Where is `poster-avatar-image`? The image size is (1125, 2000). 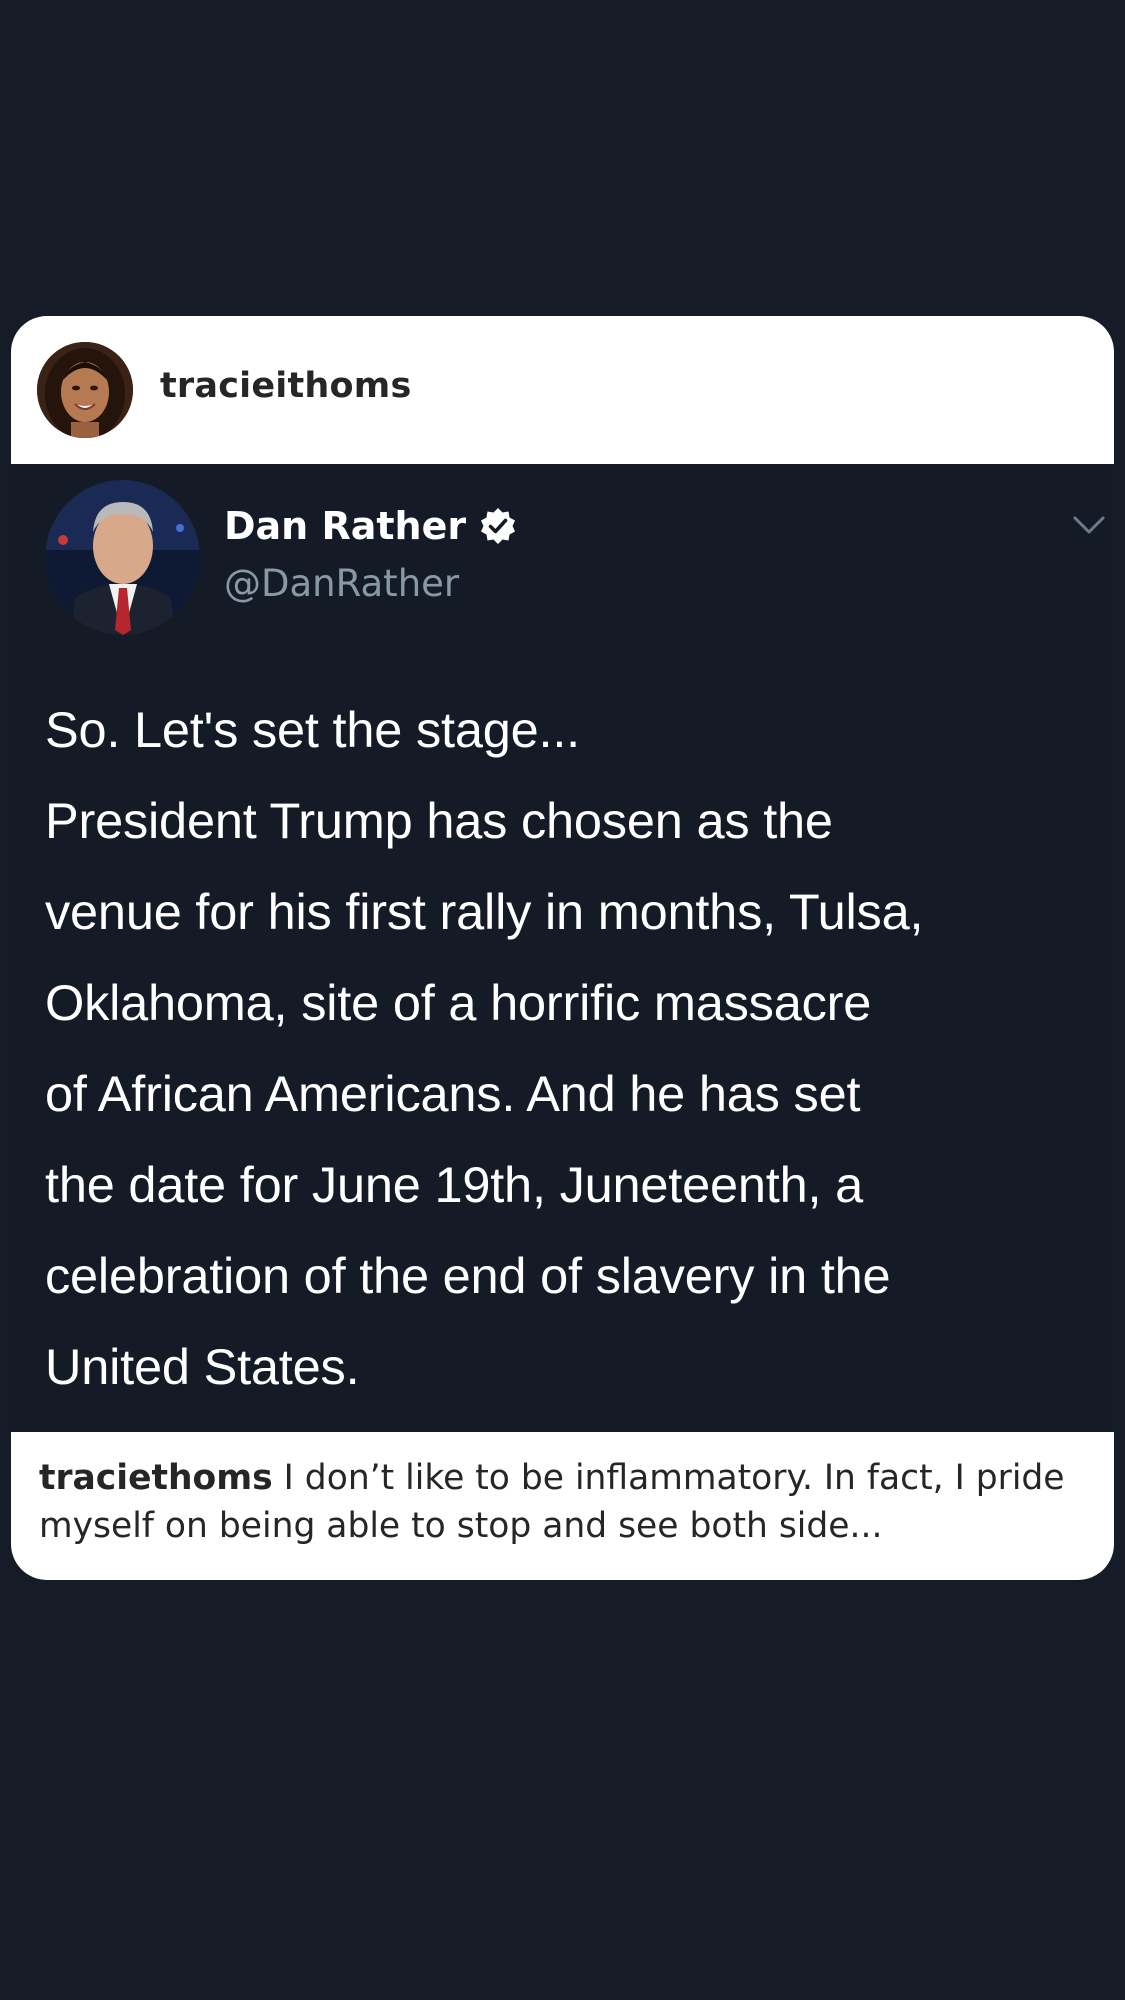
poster-avatar-image is located at coordinates (85, 390).